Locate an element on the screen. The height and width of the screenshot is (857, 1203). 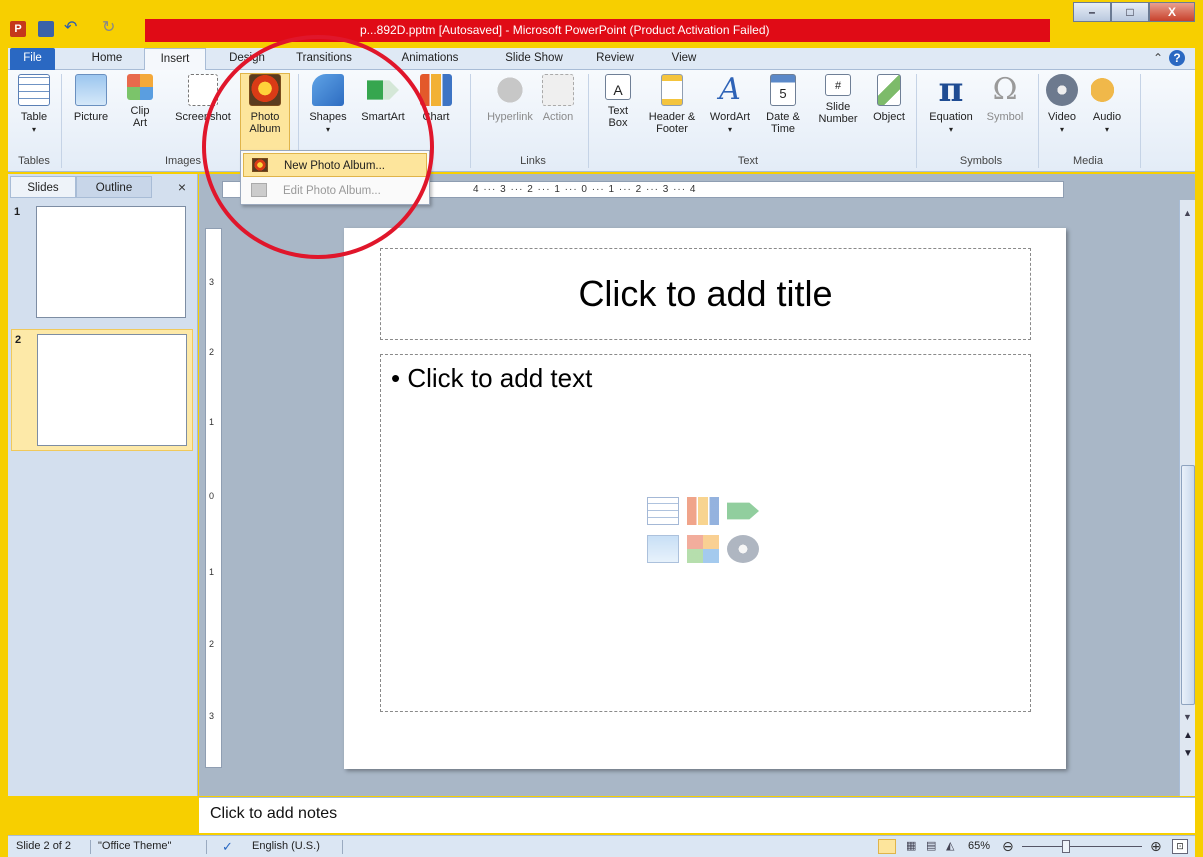
action-button: Action is located at coordinates (558, 98).